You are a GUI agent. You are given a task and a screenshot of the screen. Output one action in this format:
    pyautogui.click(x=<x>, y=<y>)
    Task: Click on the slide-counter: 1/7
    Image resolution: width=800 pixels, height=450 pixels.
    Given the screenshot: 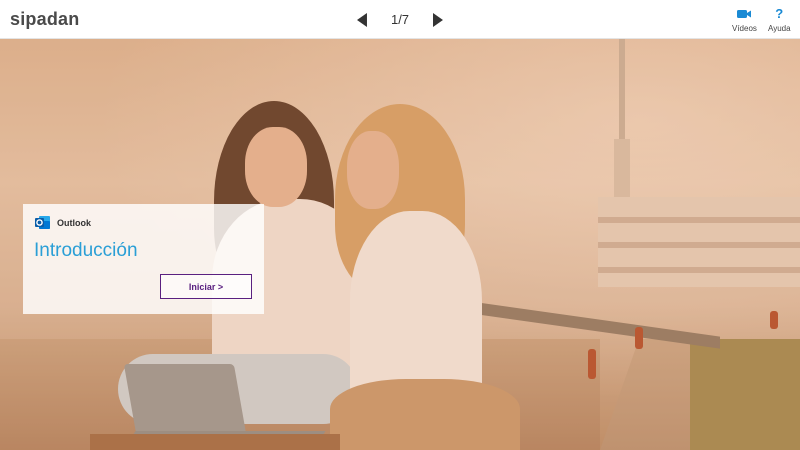 What is the action you would take?
    pyautogui.click(x=400, y=19)
    